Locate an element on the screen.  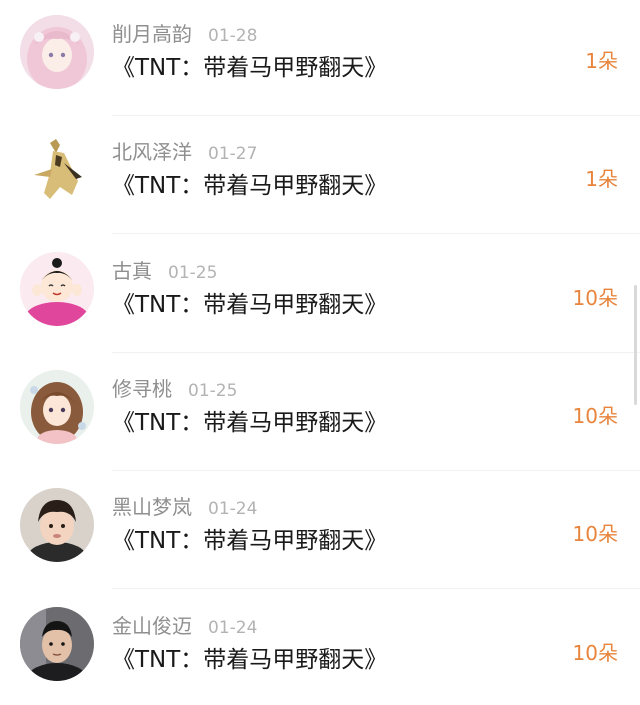
scrollbar is located at coordinates (635, 345).